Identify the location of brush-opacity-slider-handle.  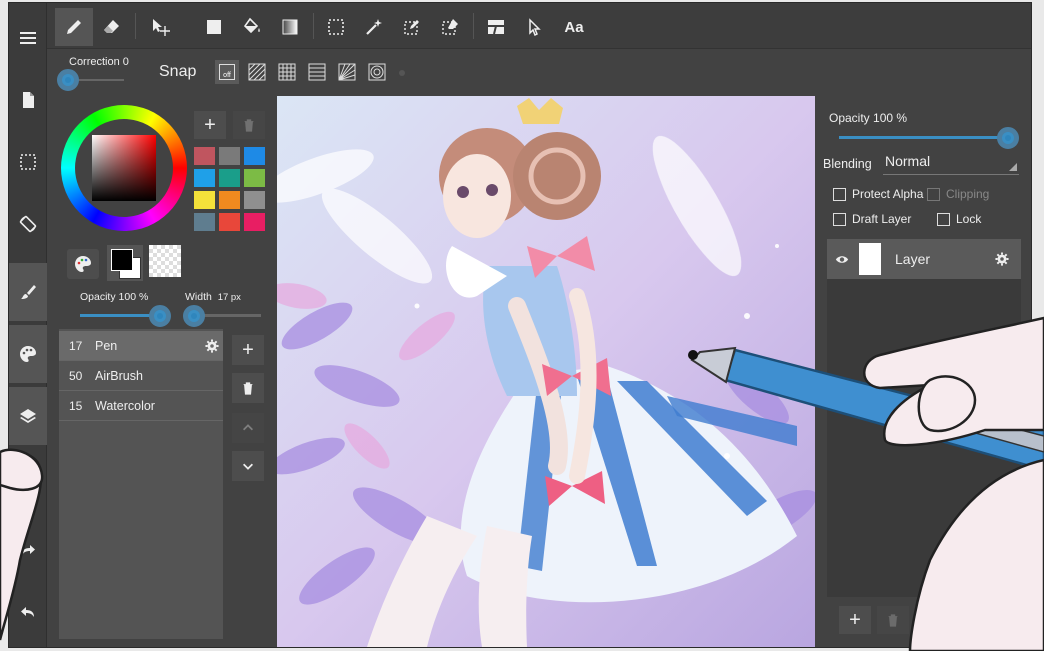
(160, 316).